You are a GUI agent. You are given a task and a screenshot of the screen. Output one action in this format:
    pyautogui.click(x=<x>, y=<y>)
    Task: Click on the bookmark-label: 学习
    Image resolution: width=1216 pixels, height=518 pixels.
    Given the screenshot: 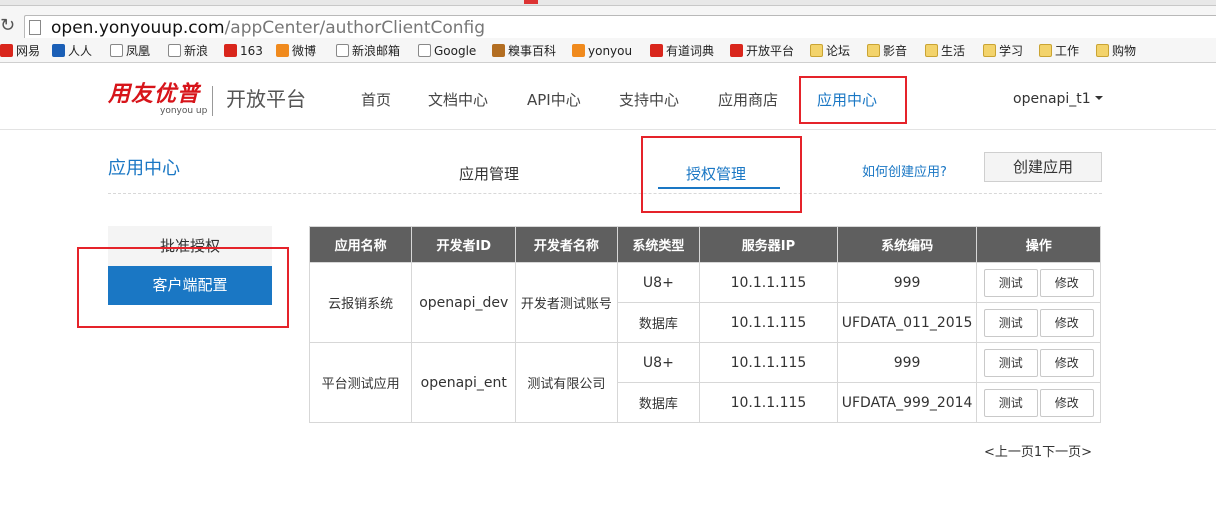 What is the action you would take?
    pyautogui.click(x=1011, y=51)
    